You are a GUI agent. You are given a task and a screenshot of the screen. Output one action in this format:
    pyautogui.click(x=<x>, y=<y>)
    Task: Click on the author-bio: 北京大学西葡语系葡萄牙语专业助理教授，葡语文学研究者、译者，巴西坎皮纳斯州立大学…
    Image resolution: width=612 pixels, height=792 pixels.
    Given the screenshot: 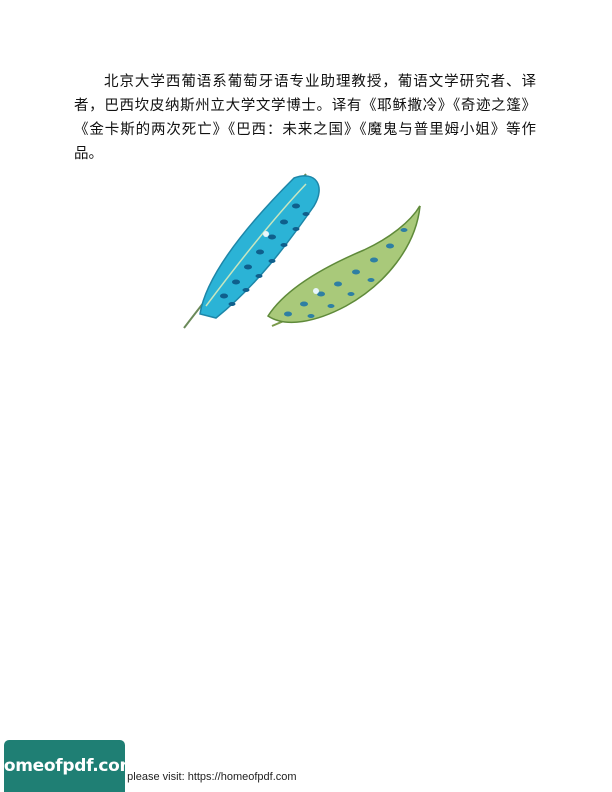 What is the action you would take?
    pyautogui.click(x=305, y=118)
    